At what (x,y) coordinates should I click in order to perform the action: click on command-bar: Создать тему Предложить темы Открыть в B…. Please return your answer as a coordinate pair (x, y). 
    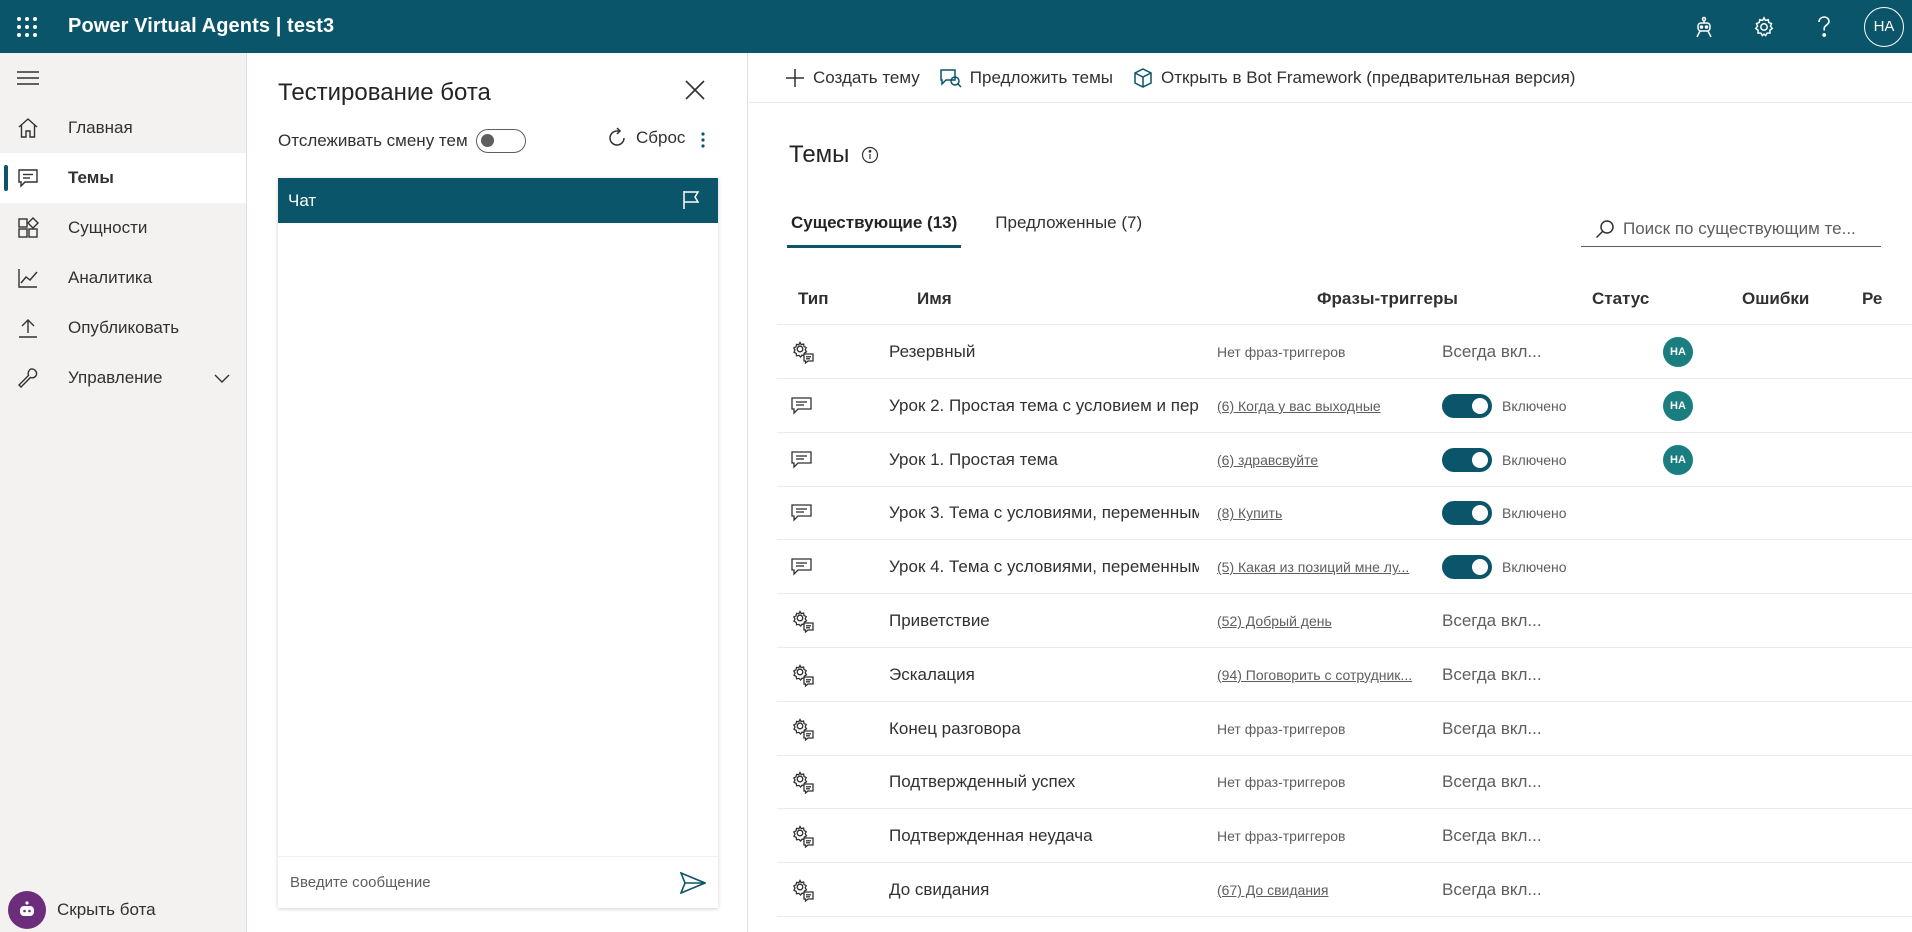
    Looking at the image, I should click on (1330, 78).